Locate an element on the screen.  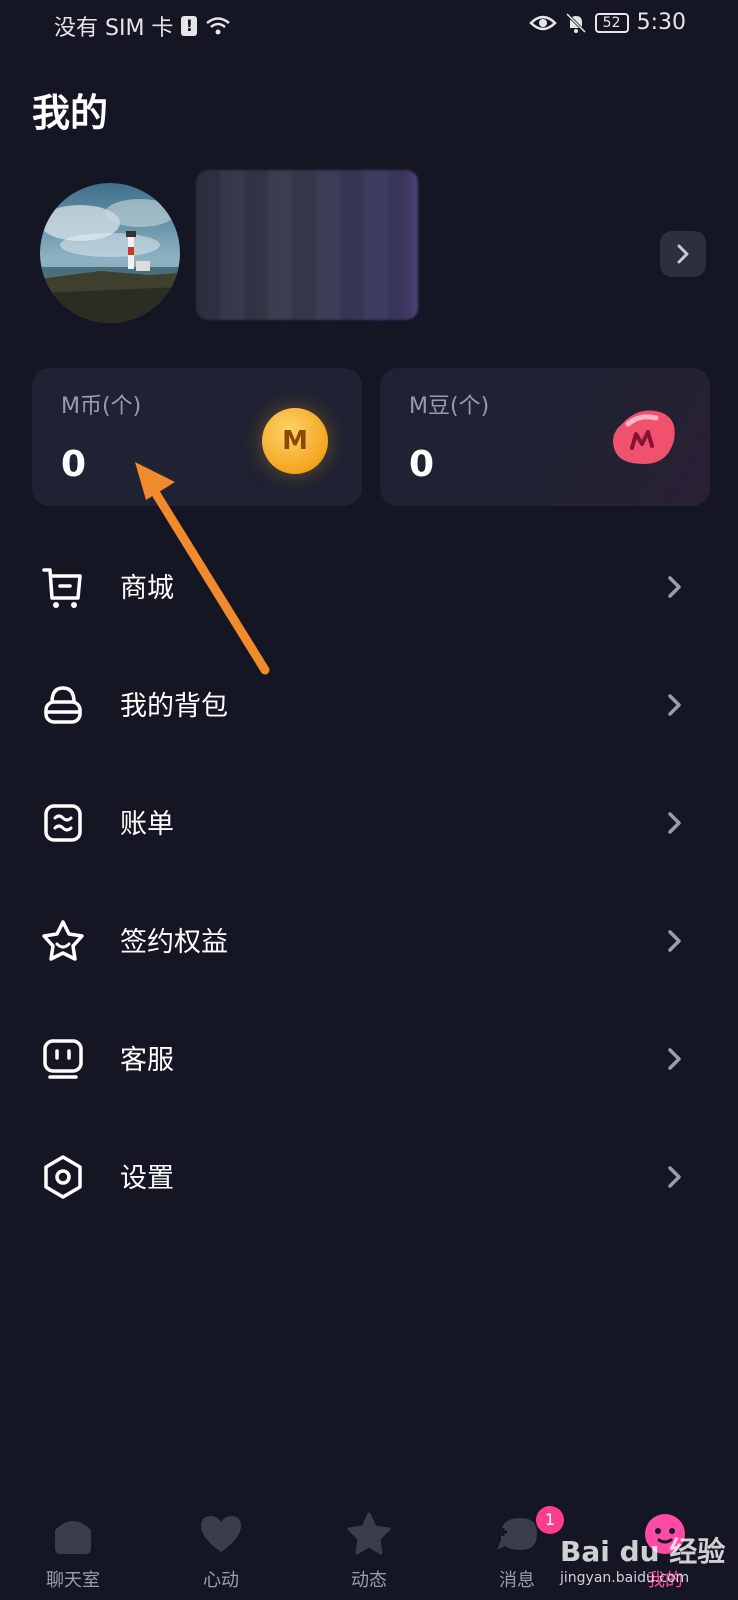
status-right: 52 5:30 is located at coordinates (607, 22).